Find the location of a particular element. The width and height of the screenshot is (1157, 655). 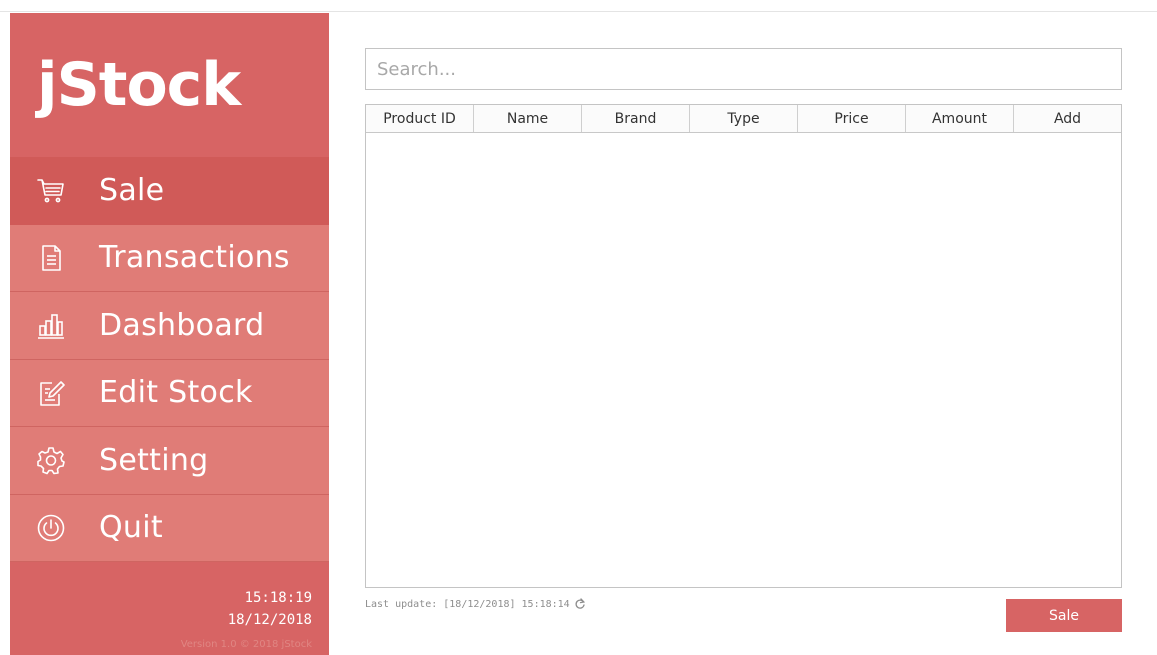

sidebar-item-label: Quit is located at coordinates (131, 528).